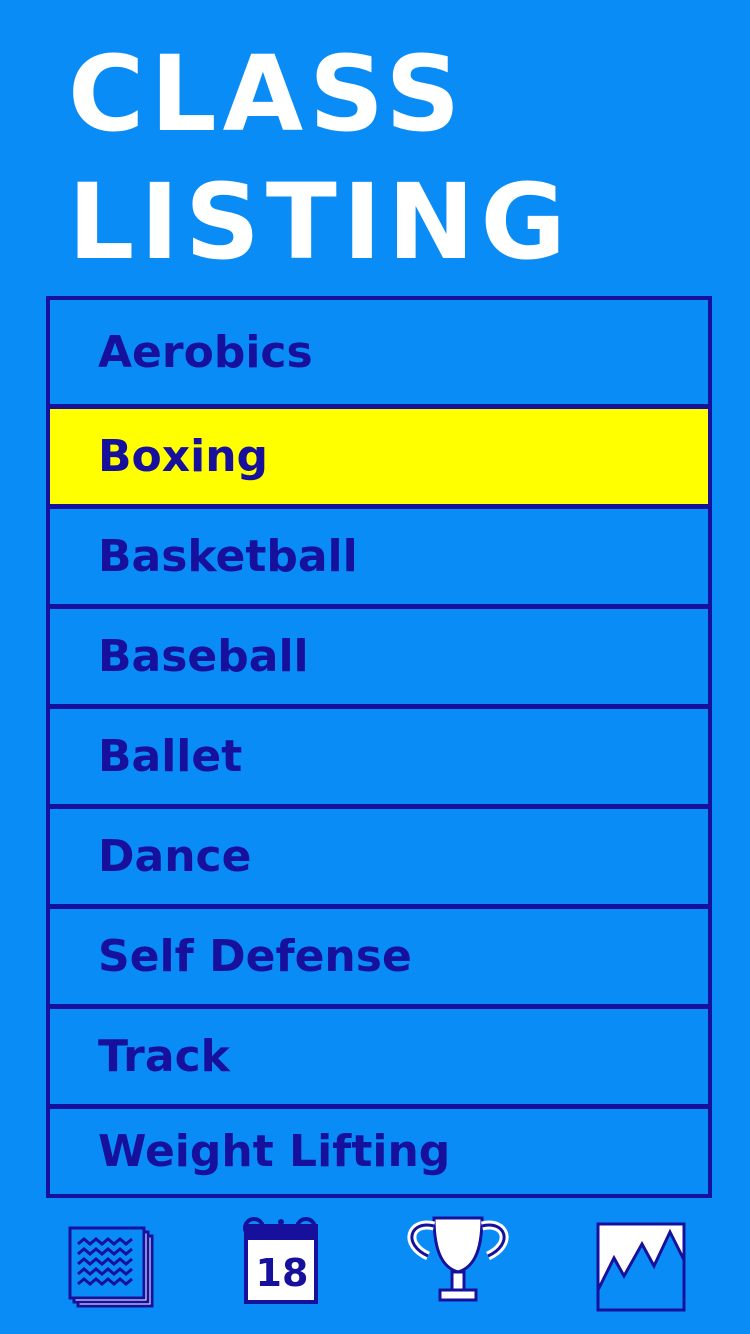  What do you see at coordinates (458, 1259) in the screenshot?
I see `trophy-icon` at bounding box center [458, 1259].